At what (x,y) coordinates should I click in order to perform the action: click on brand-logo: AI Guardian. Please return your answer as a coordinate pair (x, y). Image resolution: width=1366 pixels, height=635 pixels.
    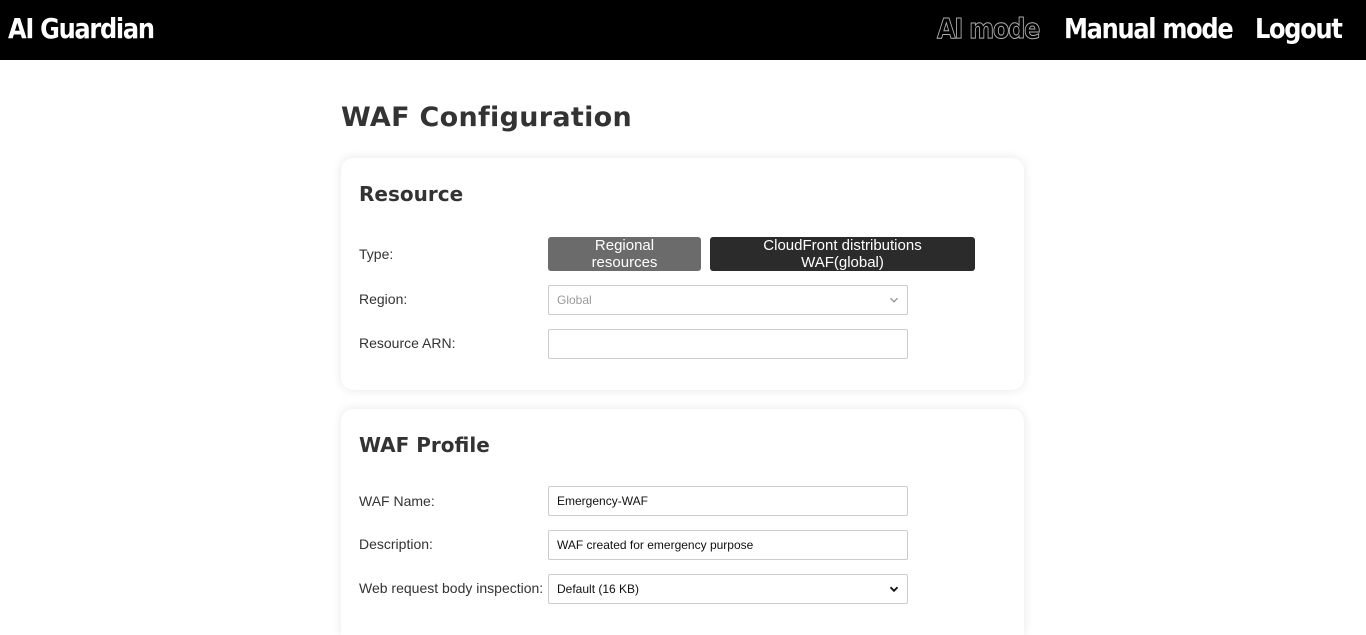
    Looking at the image, I should click on (81, 28).